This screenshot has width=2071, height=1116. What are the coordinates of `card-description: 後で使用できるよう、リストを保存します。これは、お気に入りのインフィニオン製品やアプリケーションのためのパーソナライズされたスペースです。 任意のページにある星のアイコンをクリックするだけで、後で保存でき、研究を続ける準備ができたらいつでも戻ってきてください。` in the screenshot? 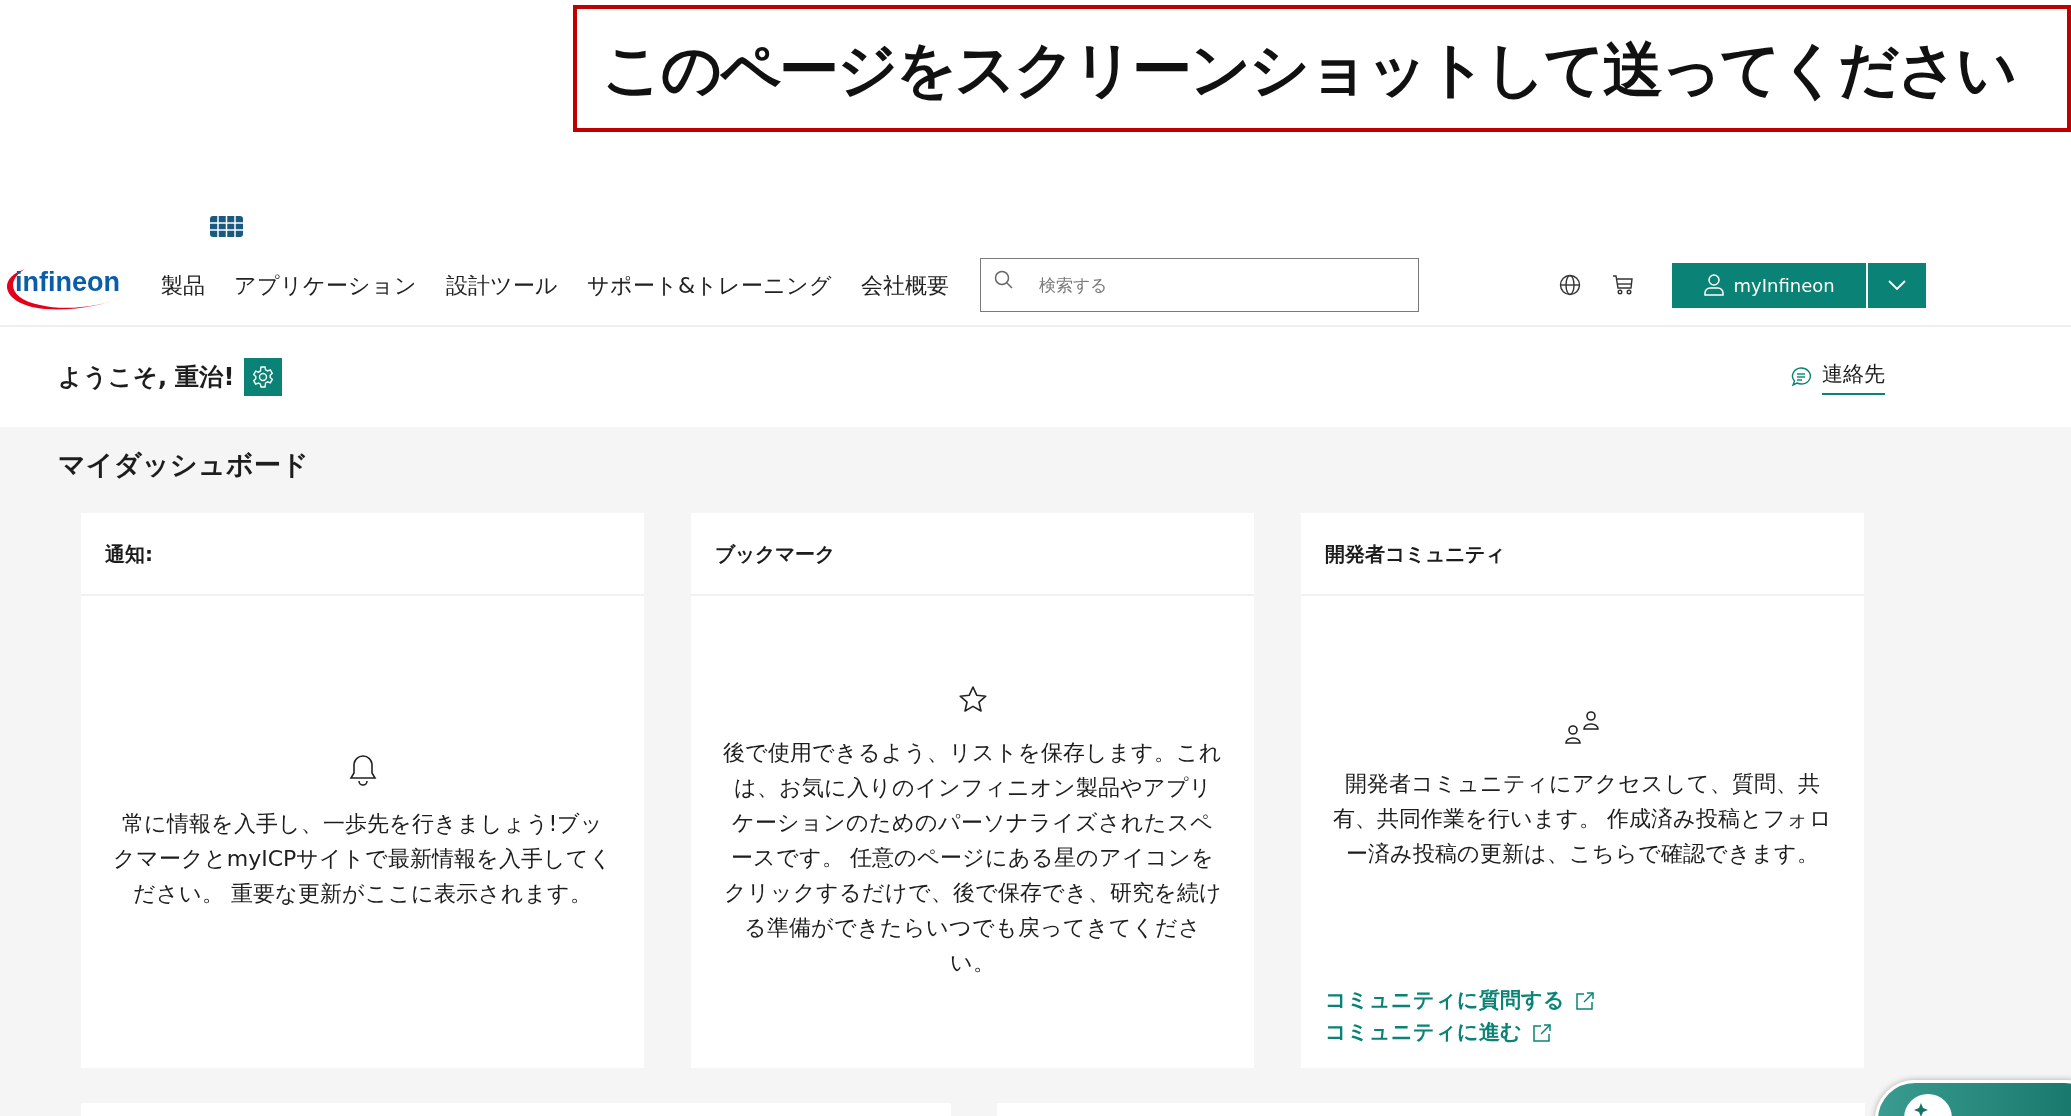 It's located at (972, 857).